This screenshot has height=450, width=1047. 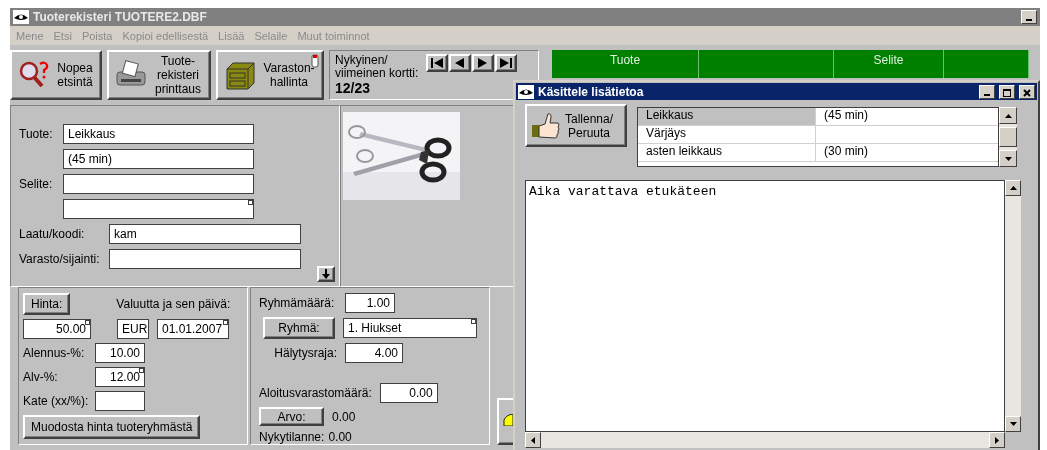 What do you see at coordinates (305, 353) in the screenshot?
I see `field-label: Hälytysraja:` at bounding box center [305, 353].